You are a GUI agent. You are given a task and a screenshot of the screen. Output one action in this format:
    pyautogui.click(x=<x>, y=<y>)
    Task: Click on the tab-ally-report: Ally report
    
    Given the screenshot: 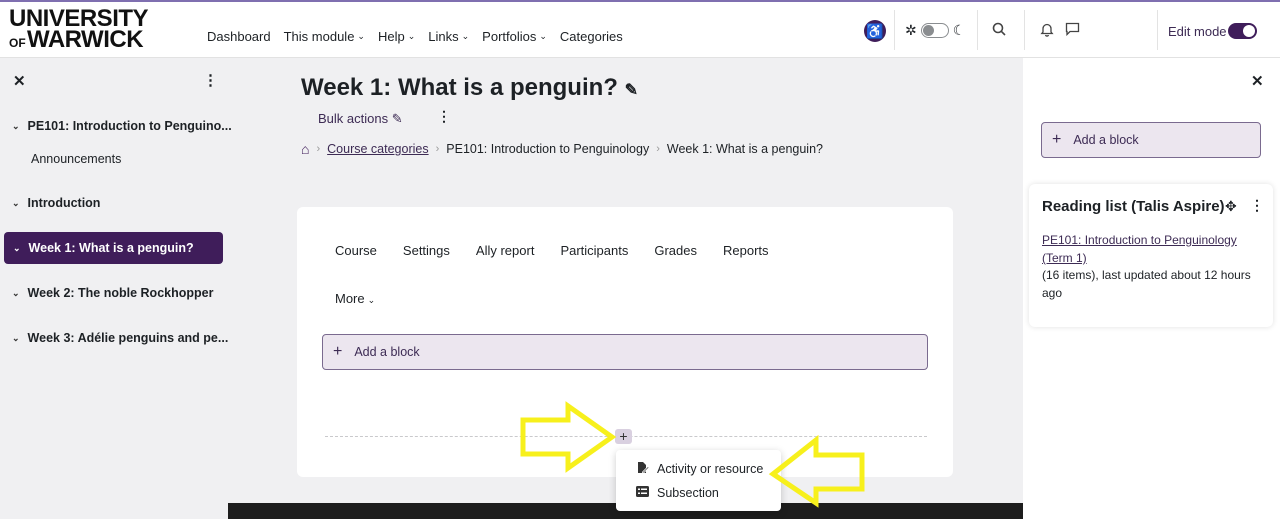 What is the action you would take?
    pyautogui.click(x=505, y=250)
    